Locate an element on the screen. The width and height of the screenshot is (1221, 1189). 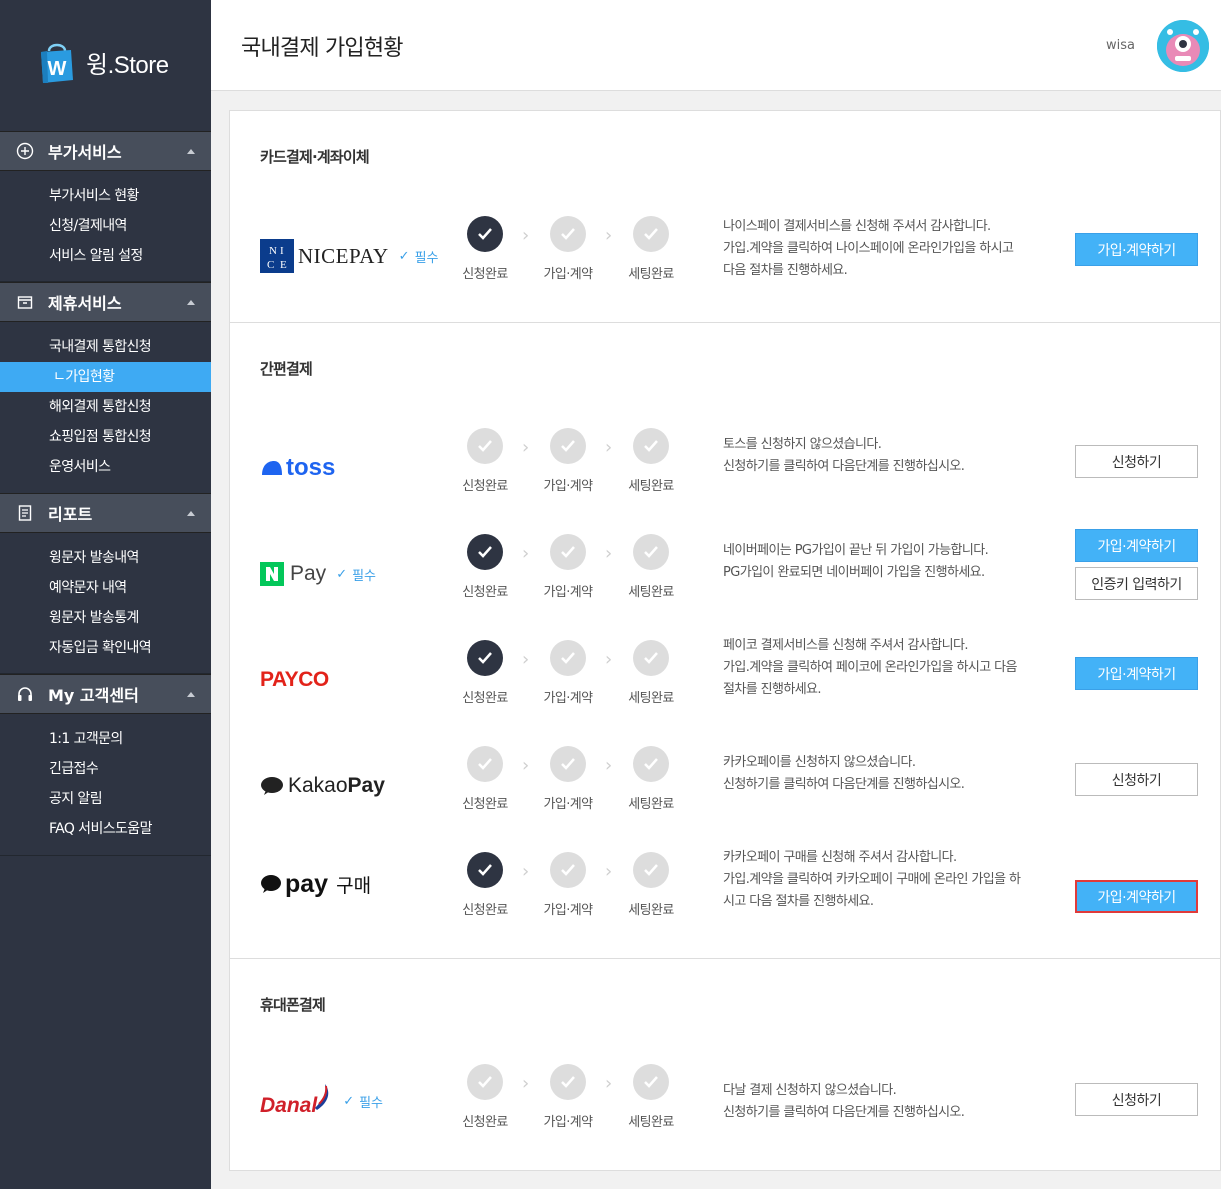
menu-header-label: My 고객센터 is located at coordinates (93, 695).